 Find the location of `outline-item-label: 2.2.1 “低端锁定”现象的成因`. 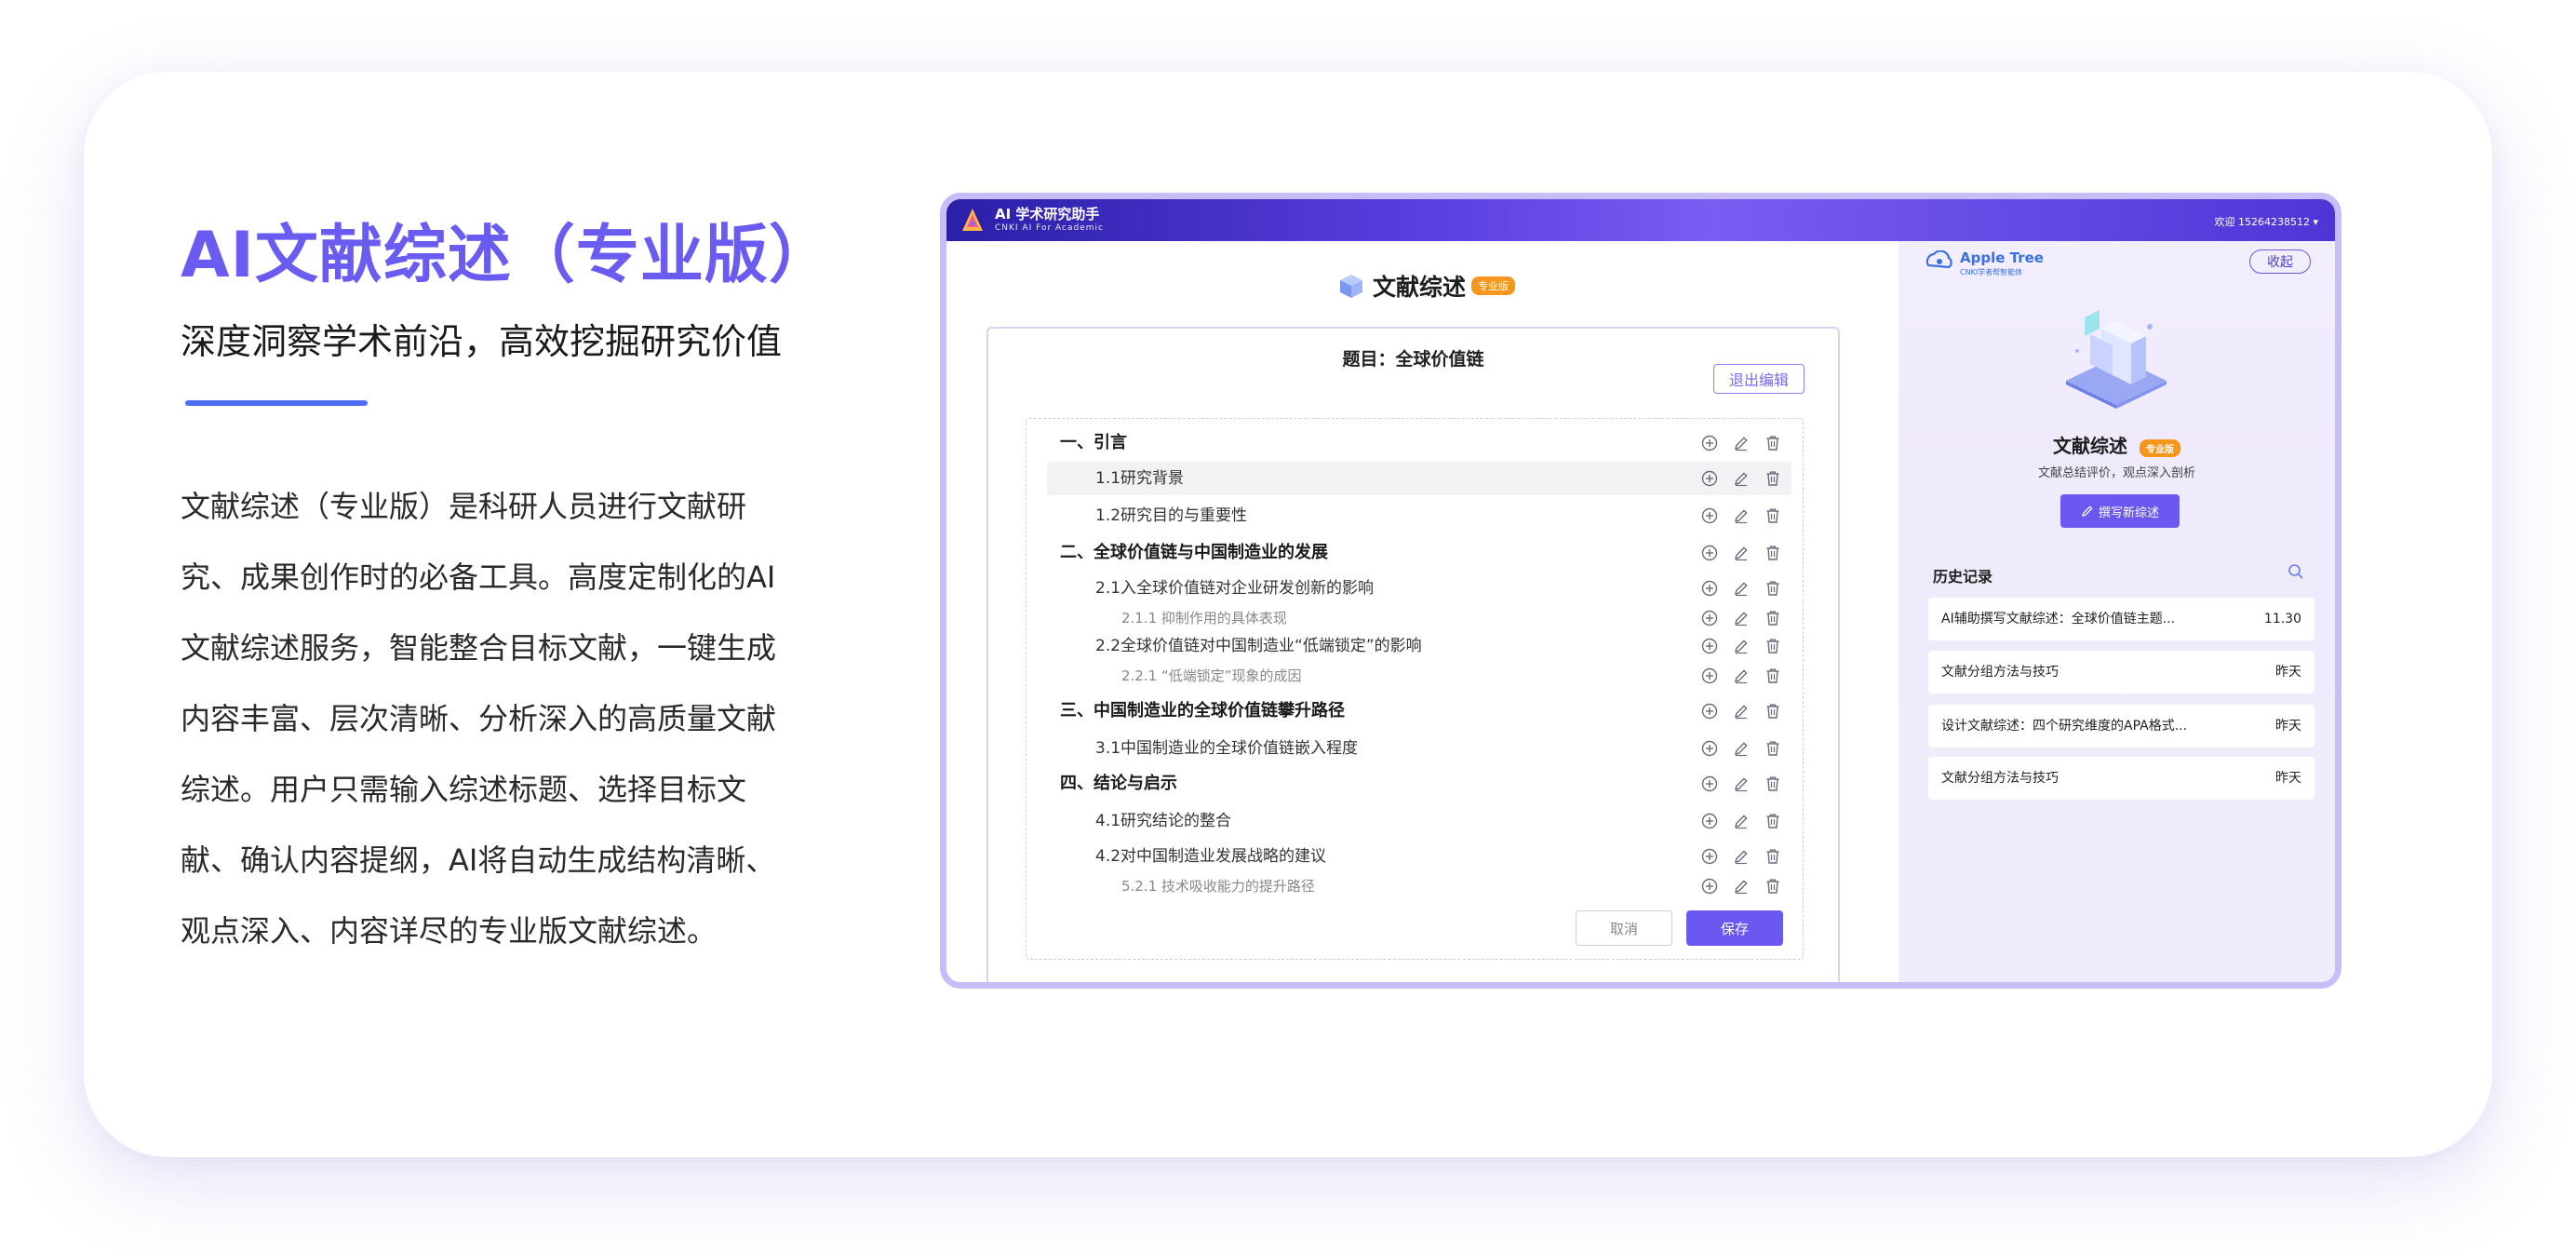

outline-item-label: 2.2.1 “低端锁定”现象的成因 is located at coordinates (1211, 675).